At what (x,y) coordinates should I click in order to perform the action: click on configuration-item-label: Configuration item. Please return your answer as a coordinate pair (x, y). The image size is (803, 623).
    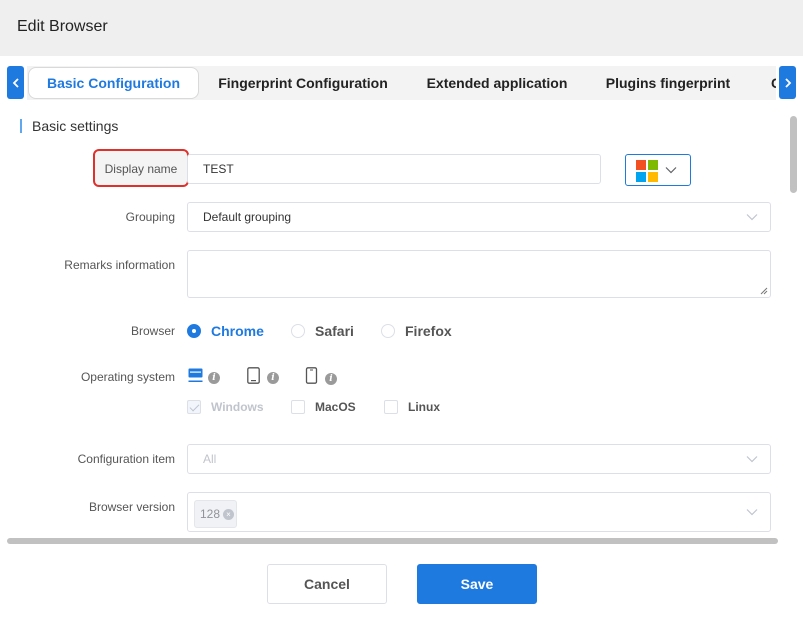
    Looking at the image, I should click on (126, 459).